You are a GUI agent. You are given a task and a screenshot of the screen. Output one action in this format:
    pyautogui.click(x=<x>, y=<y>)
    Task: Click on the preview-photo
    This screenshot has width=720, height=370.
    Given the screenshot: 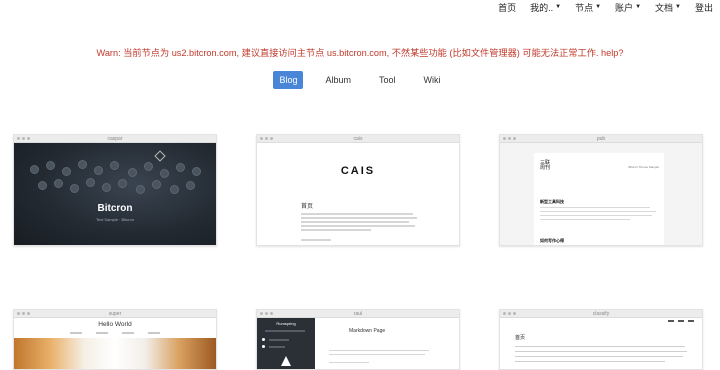 What is the action you would take?
    pyautogui.click(x=115, y=353)
    